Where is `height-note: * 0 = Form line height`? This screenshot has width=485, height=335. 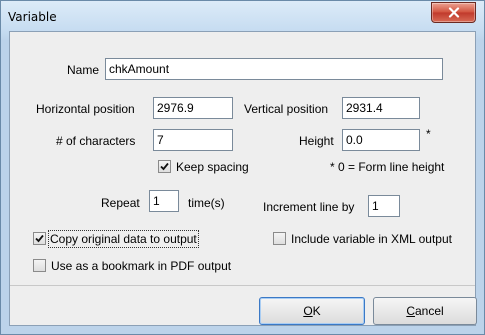
height-note: * 0 = Form line height is located at coordinates (387, 167).